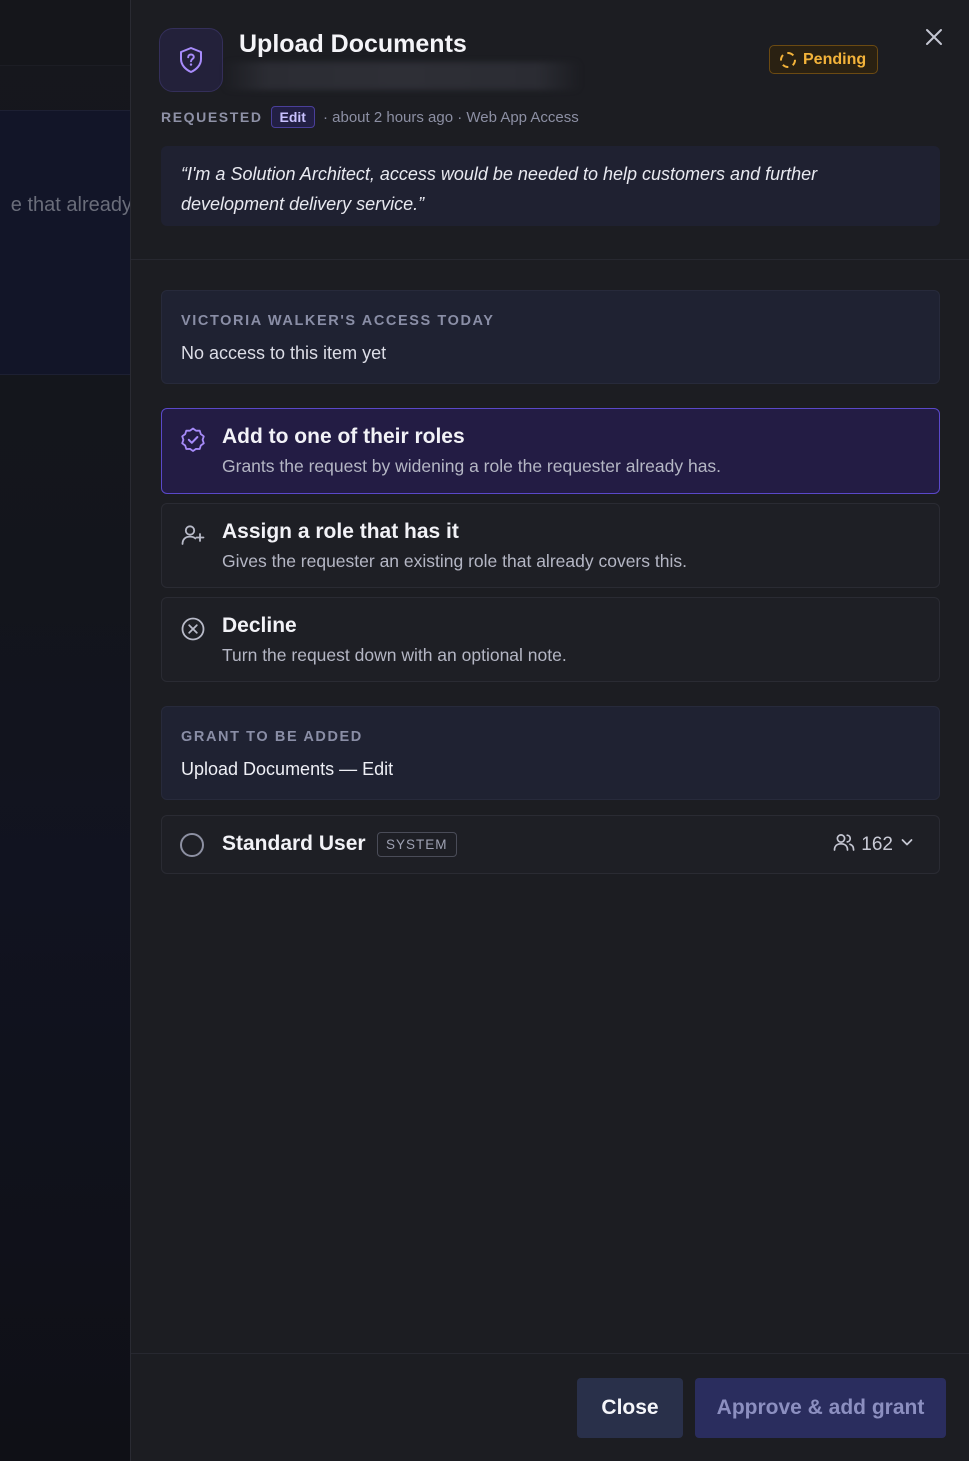  What do you see at coordinates (934, 37) in the screenshot?
I see `close-icon` at bounding box center [934, 37].